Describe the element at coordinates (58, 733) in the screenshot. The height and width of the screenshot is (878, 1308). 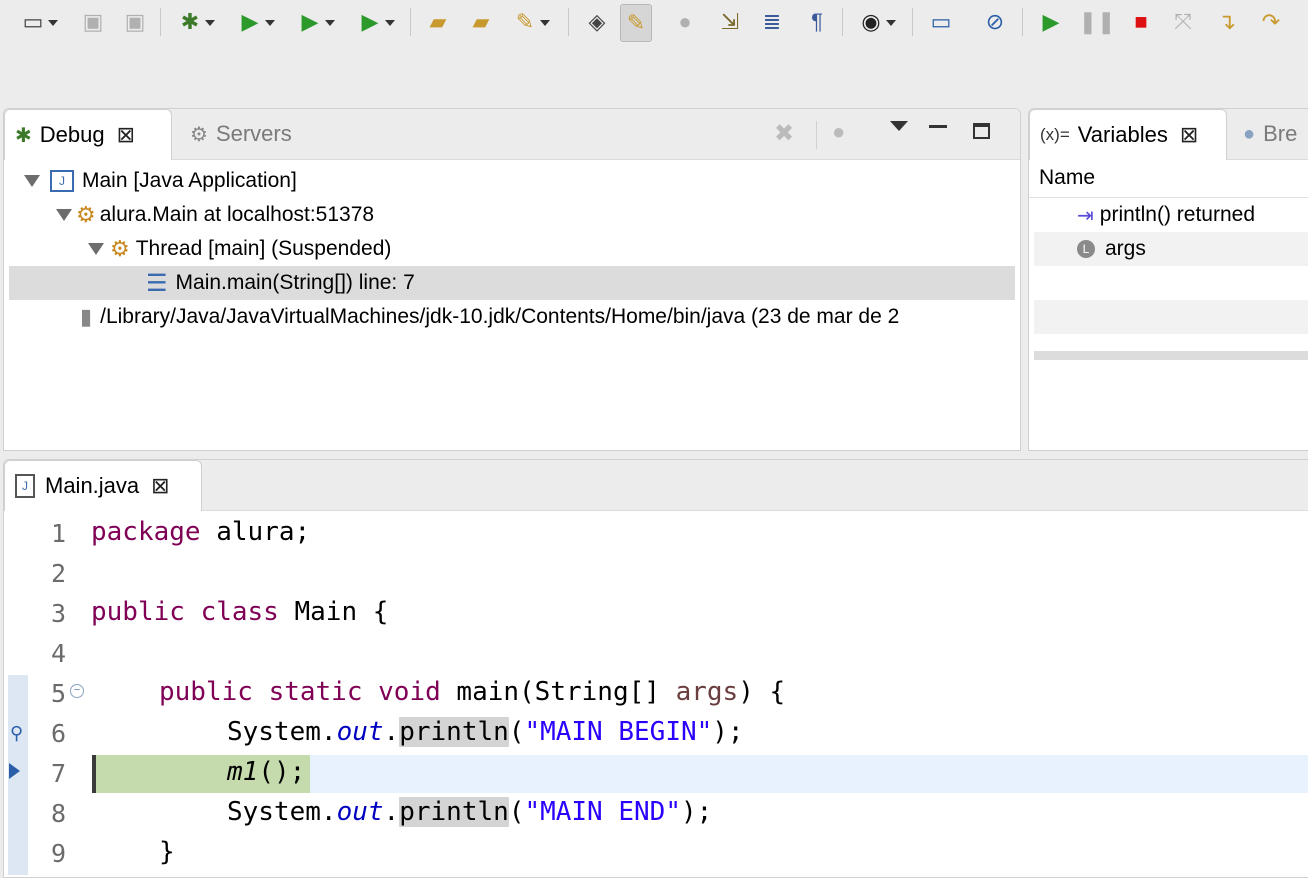
I see `line-number: 6` at that location.